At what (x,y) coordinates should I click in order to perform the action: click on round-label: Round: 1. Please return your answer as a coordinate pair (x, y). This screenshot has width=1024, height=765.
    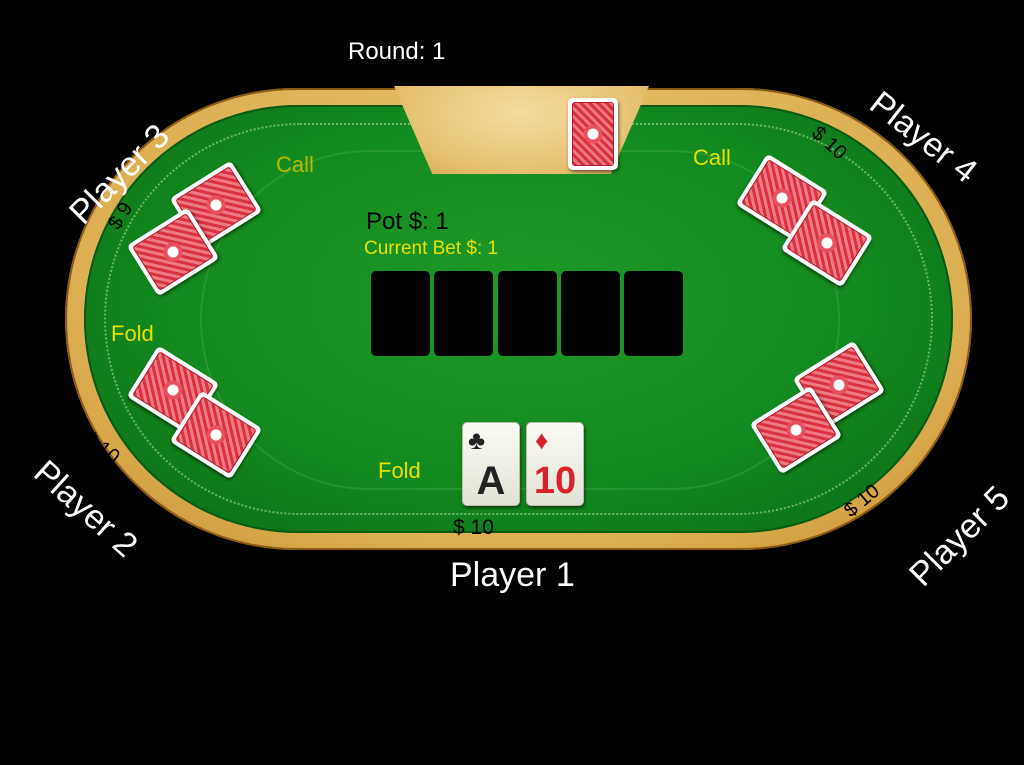
    Looking at the image, I should click on (397, 51).